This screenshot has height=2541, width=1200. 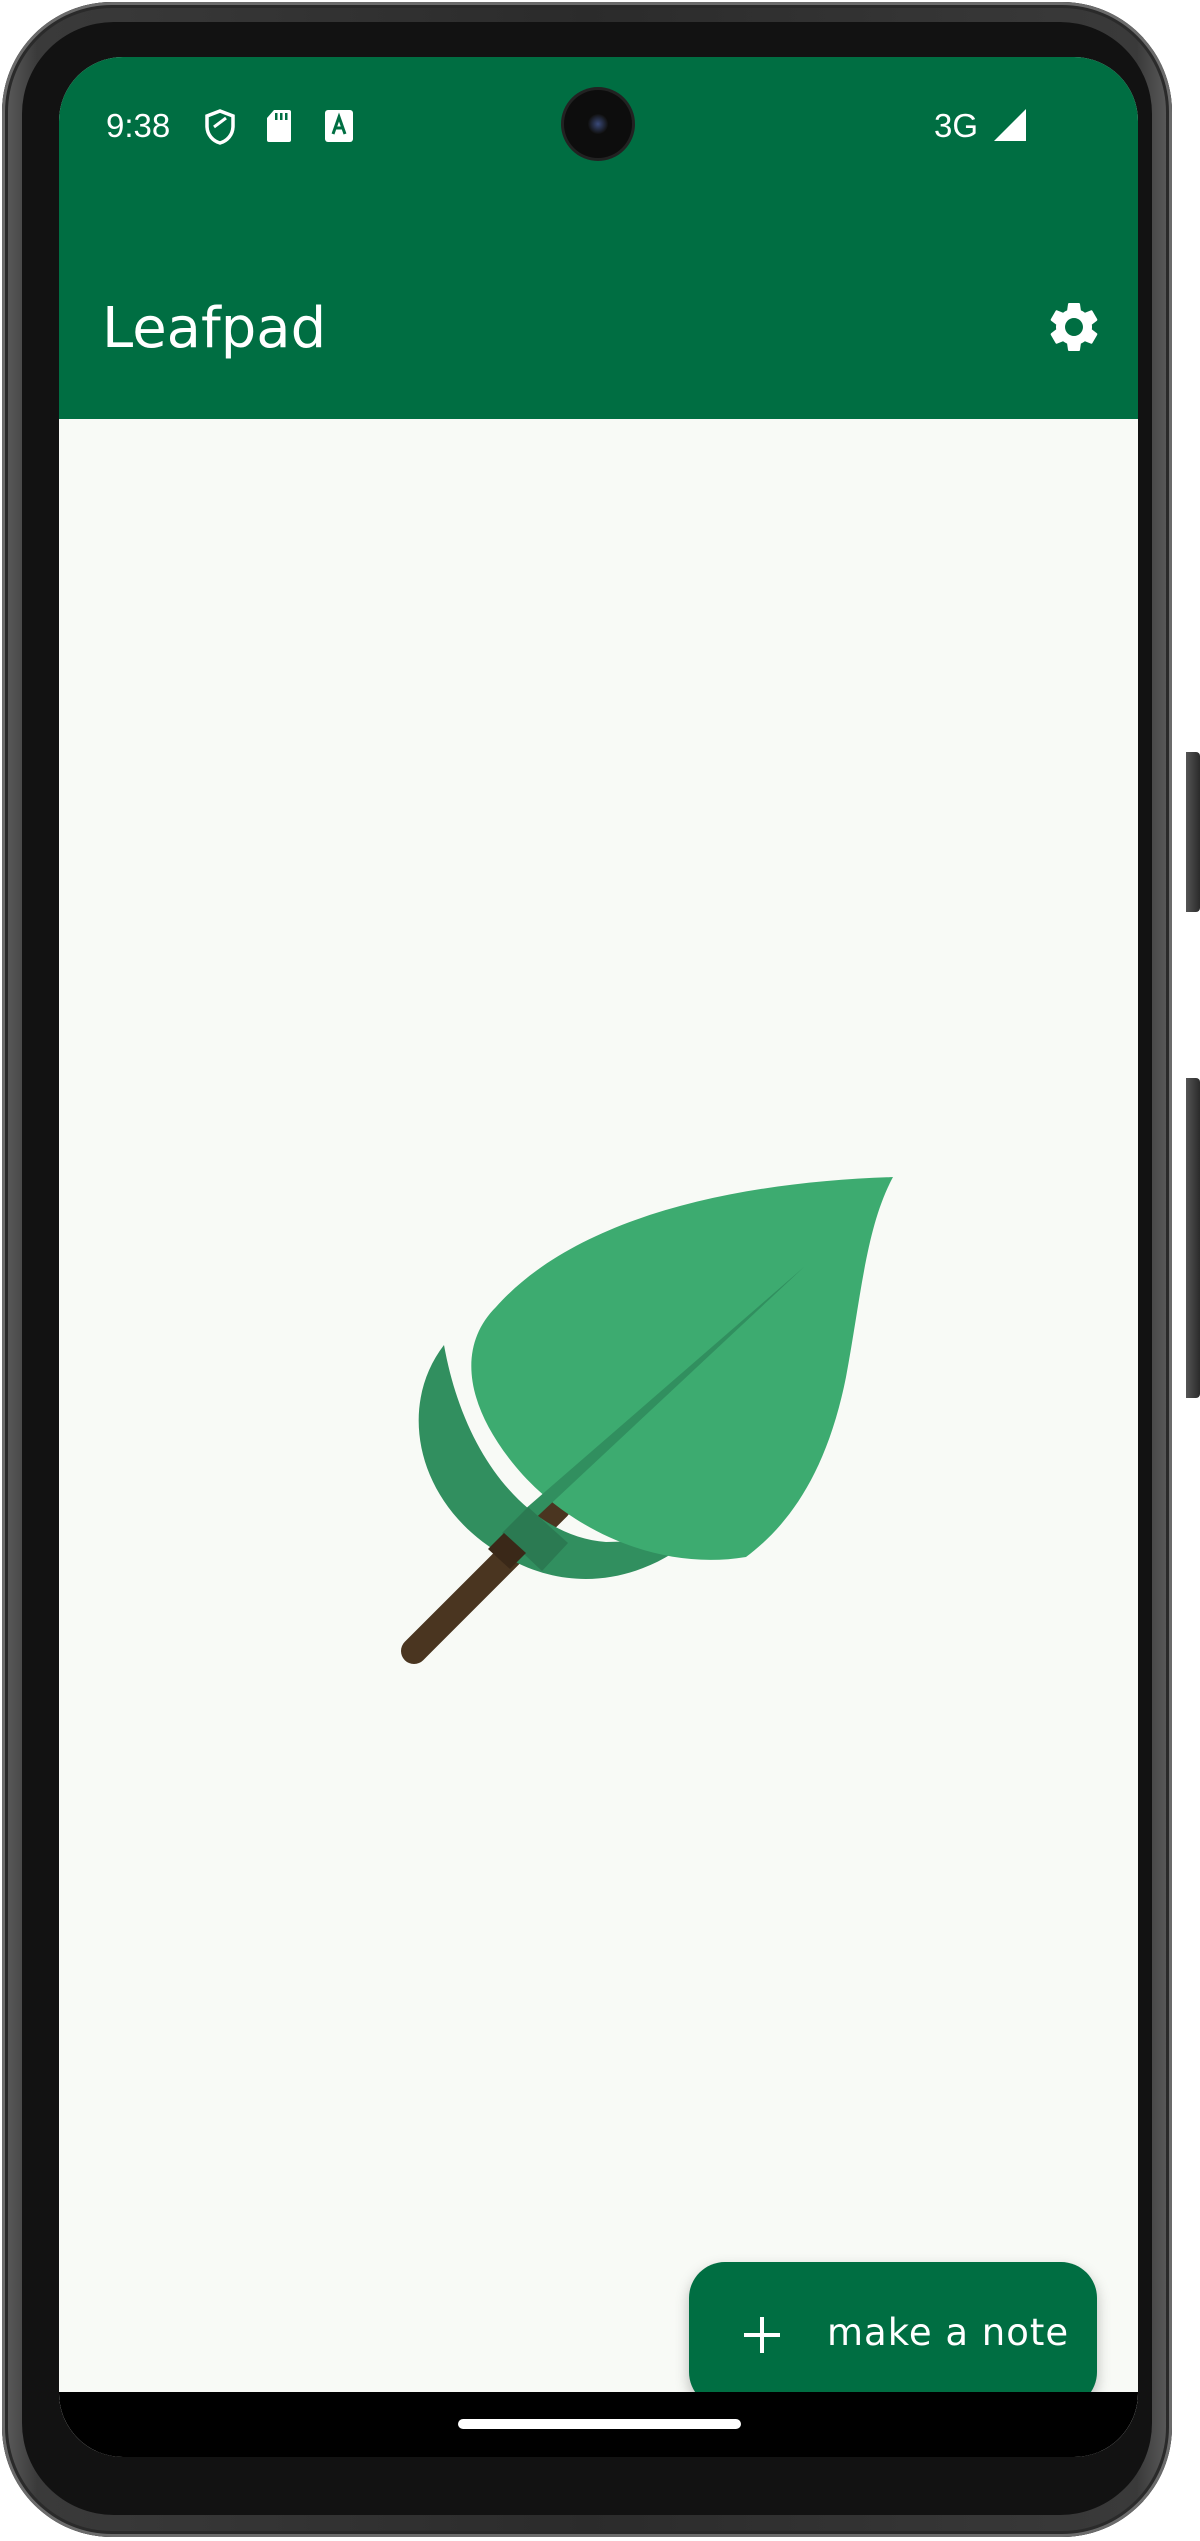 I want to click on navigation-bar, so click(x=598, y=2424).